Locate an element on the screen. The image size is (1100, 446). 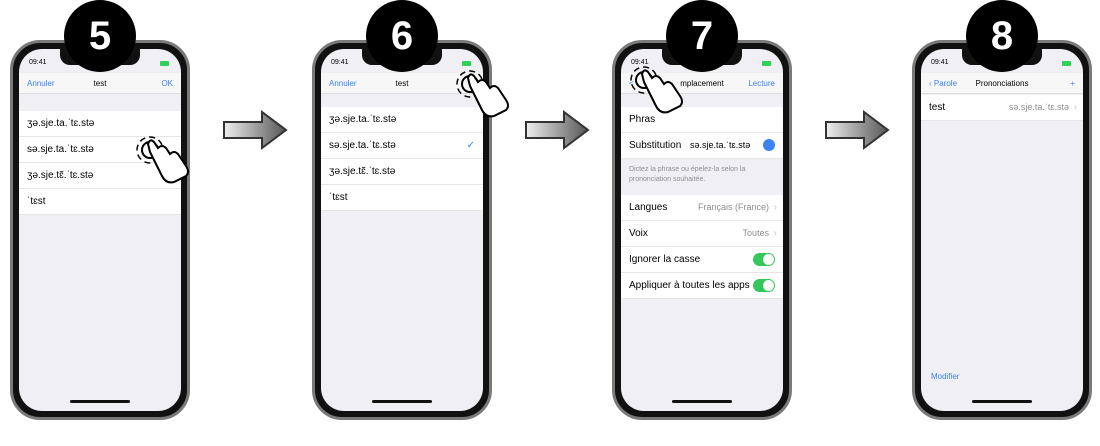
nav-title: test is located at coordinates (100, 83).